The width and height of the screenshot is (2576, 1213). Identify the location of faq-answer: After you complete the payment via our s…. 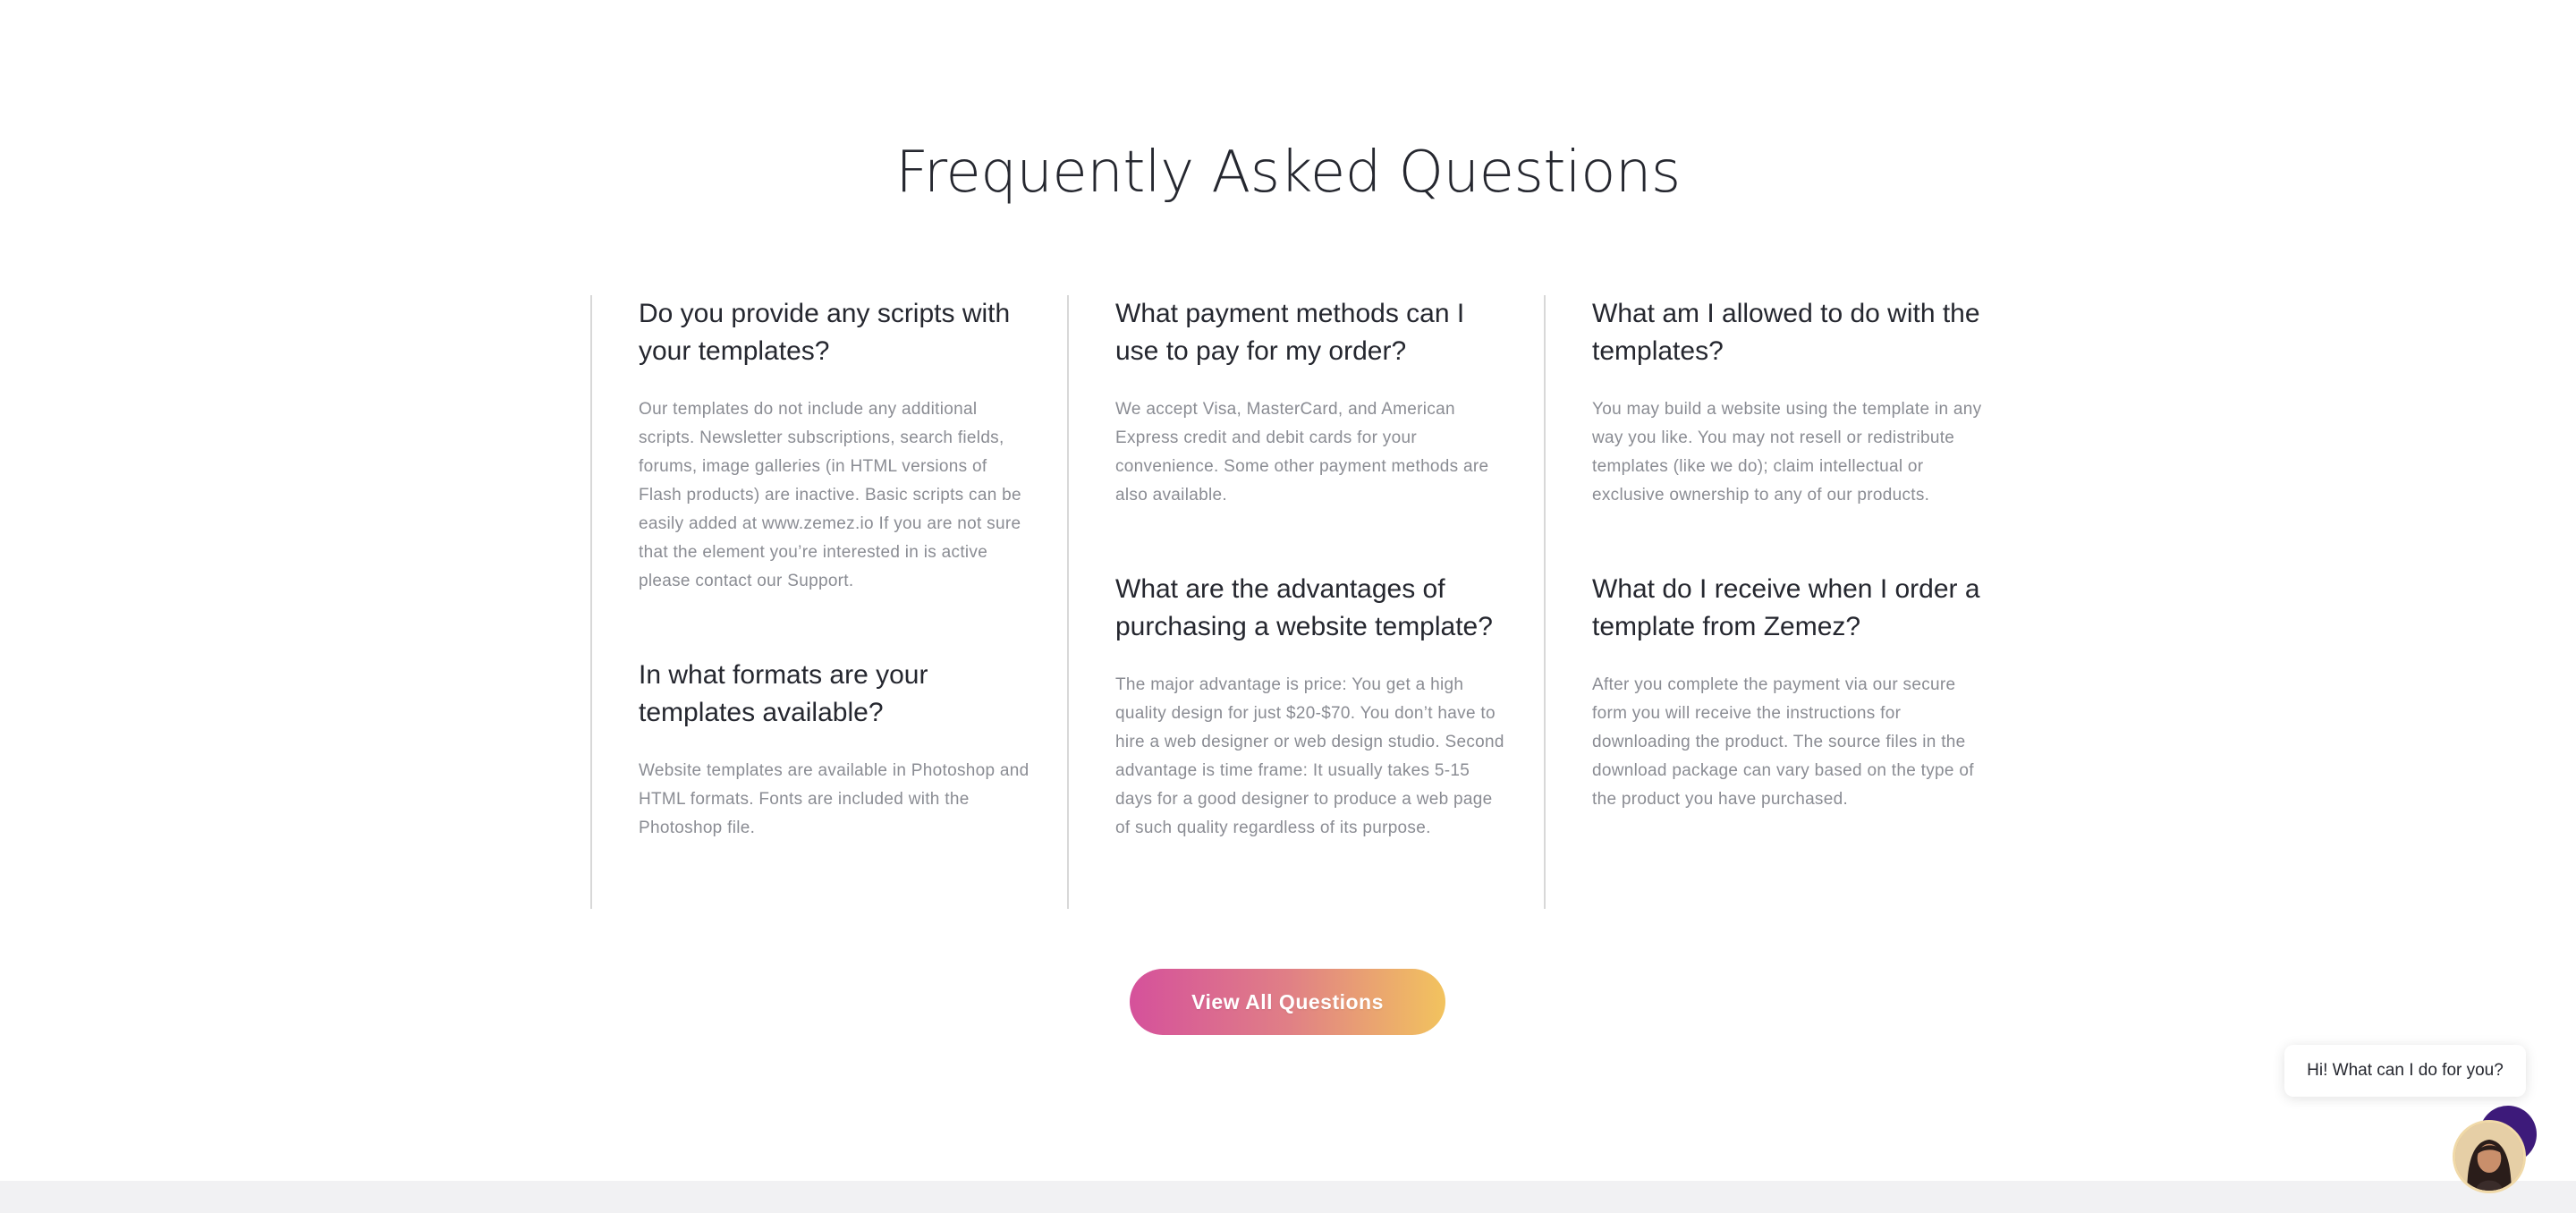
(1783, 742).